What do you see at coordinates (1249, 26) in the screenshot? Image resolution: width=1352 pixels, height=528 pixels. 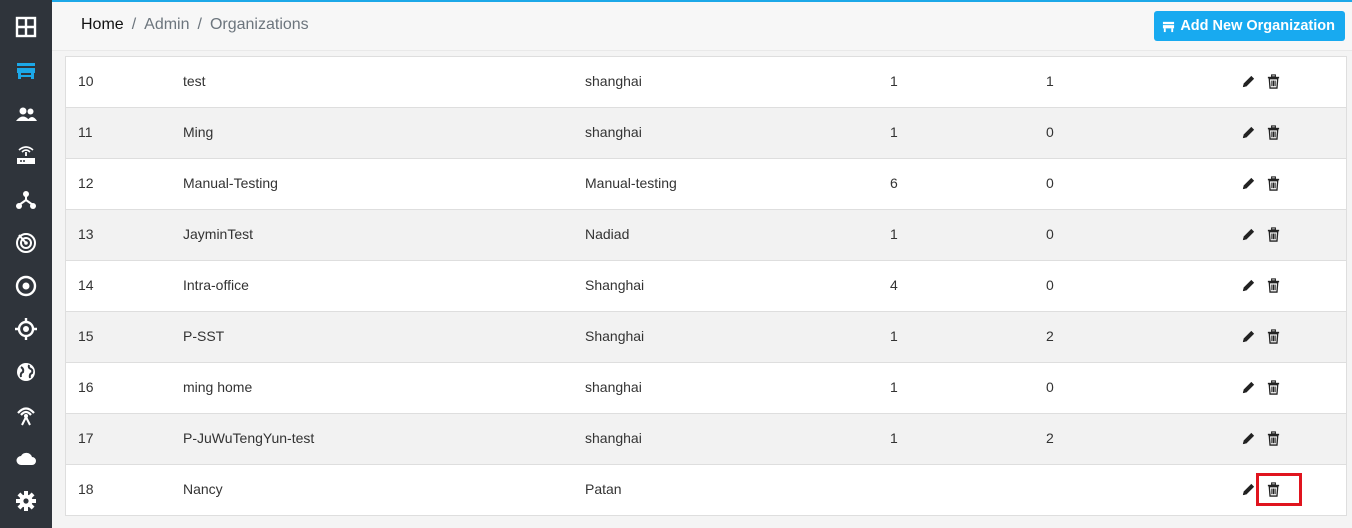 I see `add-organization-button: Add New Organization` at bounding box center [1249, 26].